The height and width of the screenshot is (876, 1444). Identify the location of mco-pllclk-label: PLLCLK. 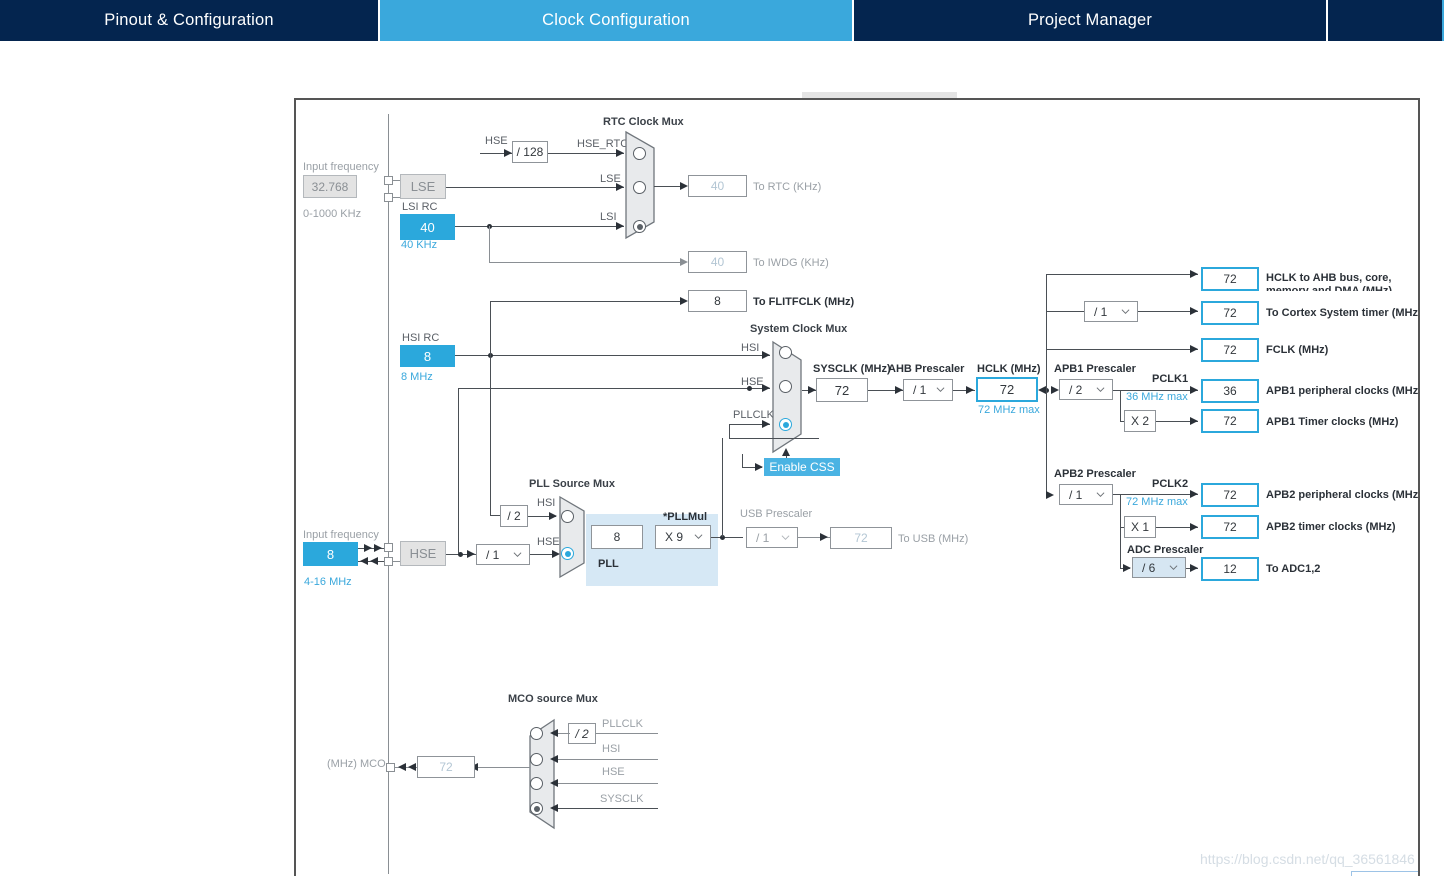
(622, 724).